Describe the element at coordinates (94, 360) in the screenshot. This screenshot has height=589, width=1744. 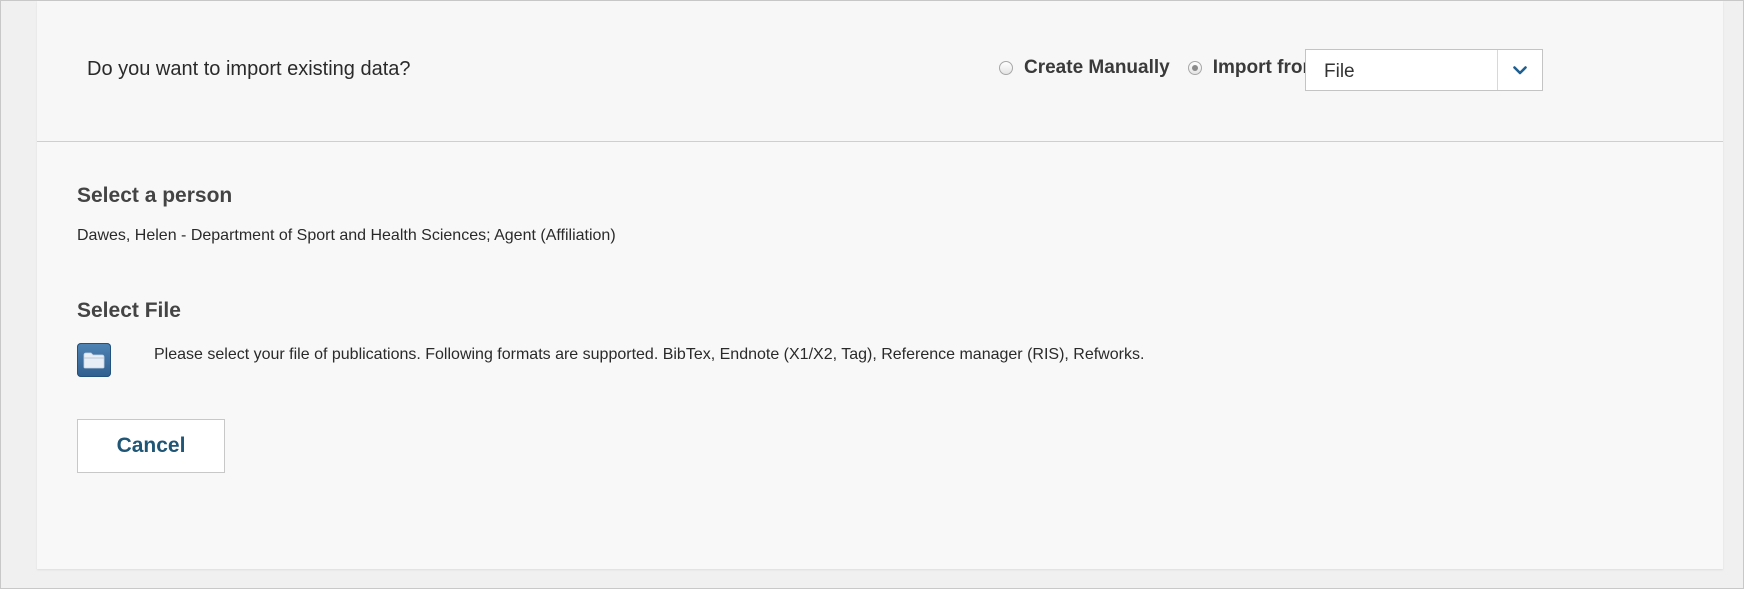
I see `folder-icon` at that location.